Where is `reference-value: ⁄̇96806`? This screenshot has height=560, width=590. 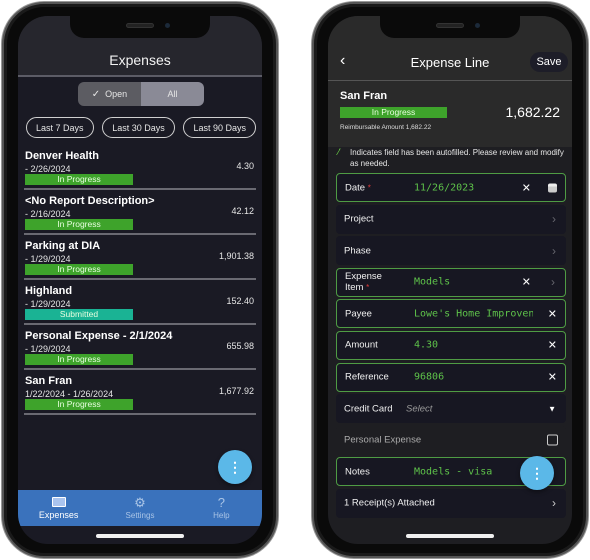
reference-value: ⁄̇96806 is located at coordinates (424, 377).